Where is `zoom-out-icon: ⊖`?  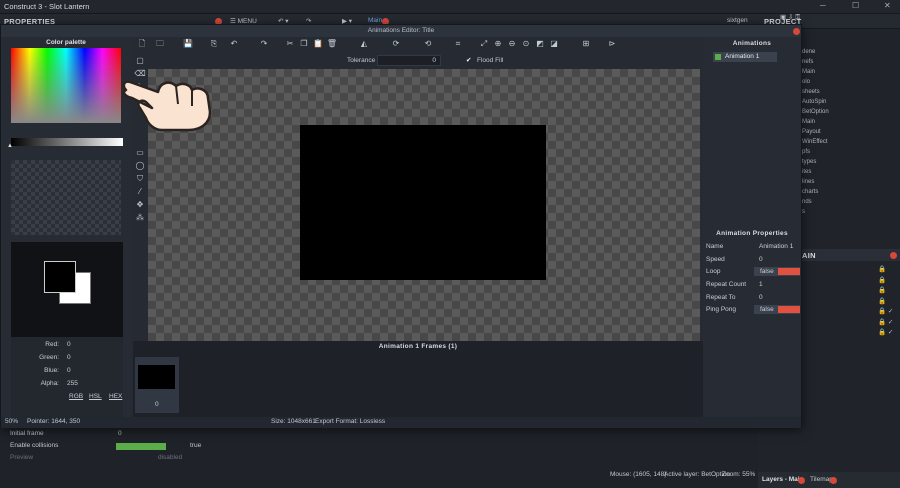
zoom-out-icon: ⊖ is located at coordinates (512, 44).